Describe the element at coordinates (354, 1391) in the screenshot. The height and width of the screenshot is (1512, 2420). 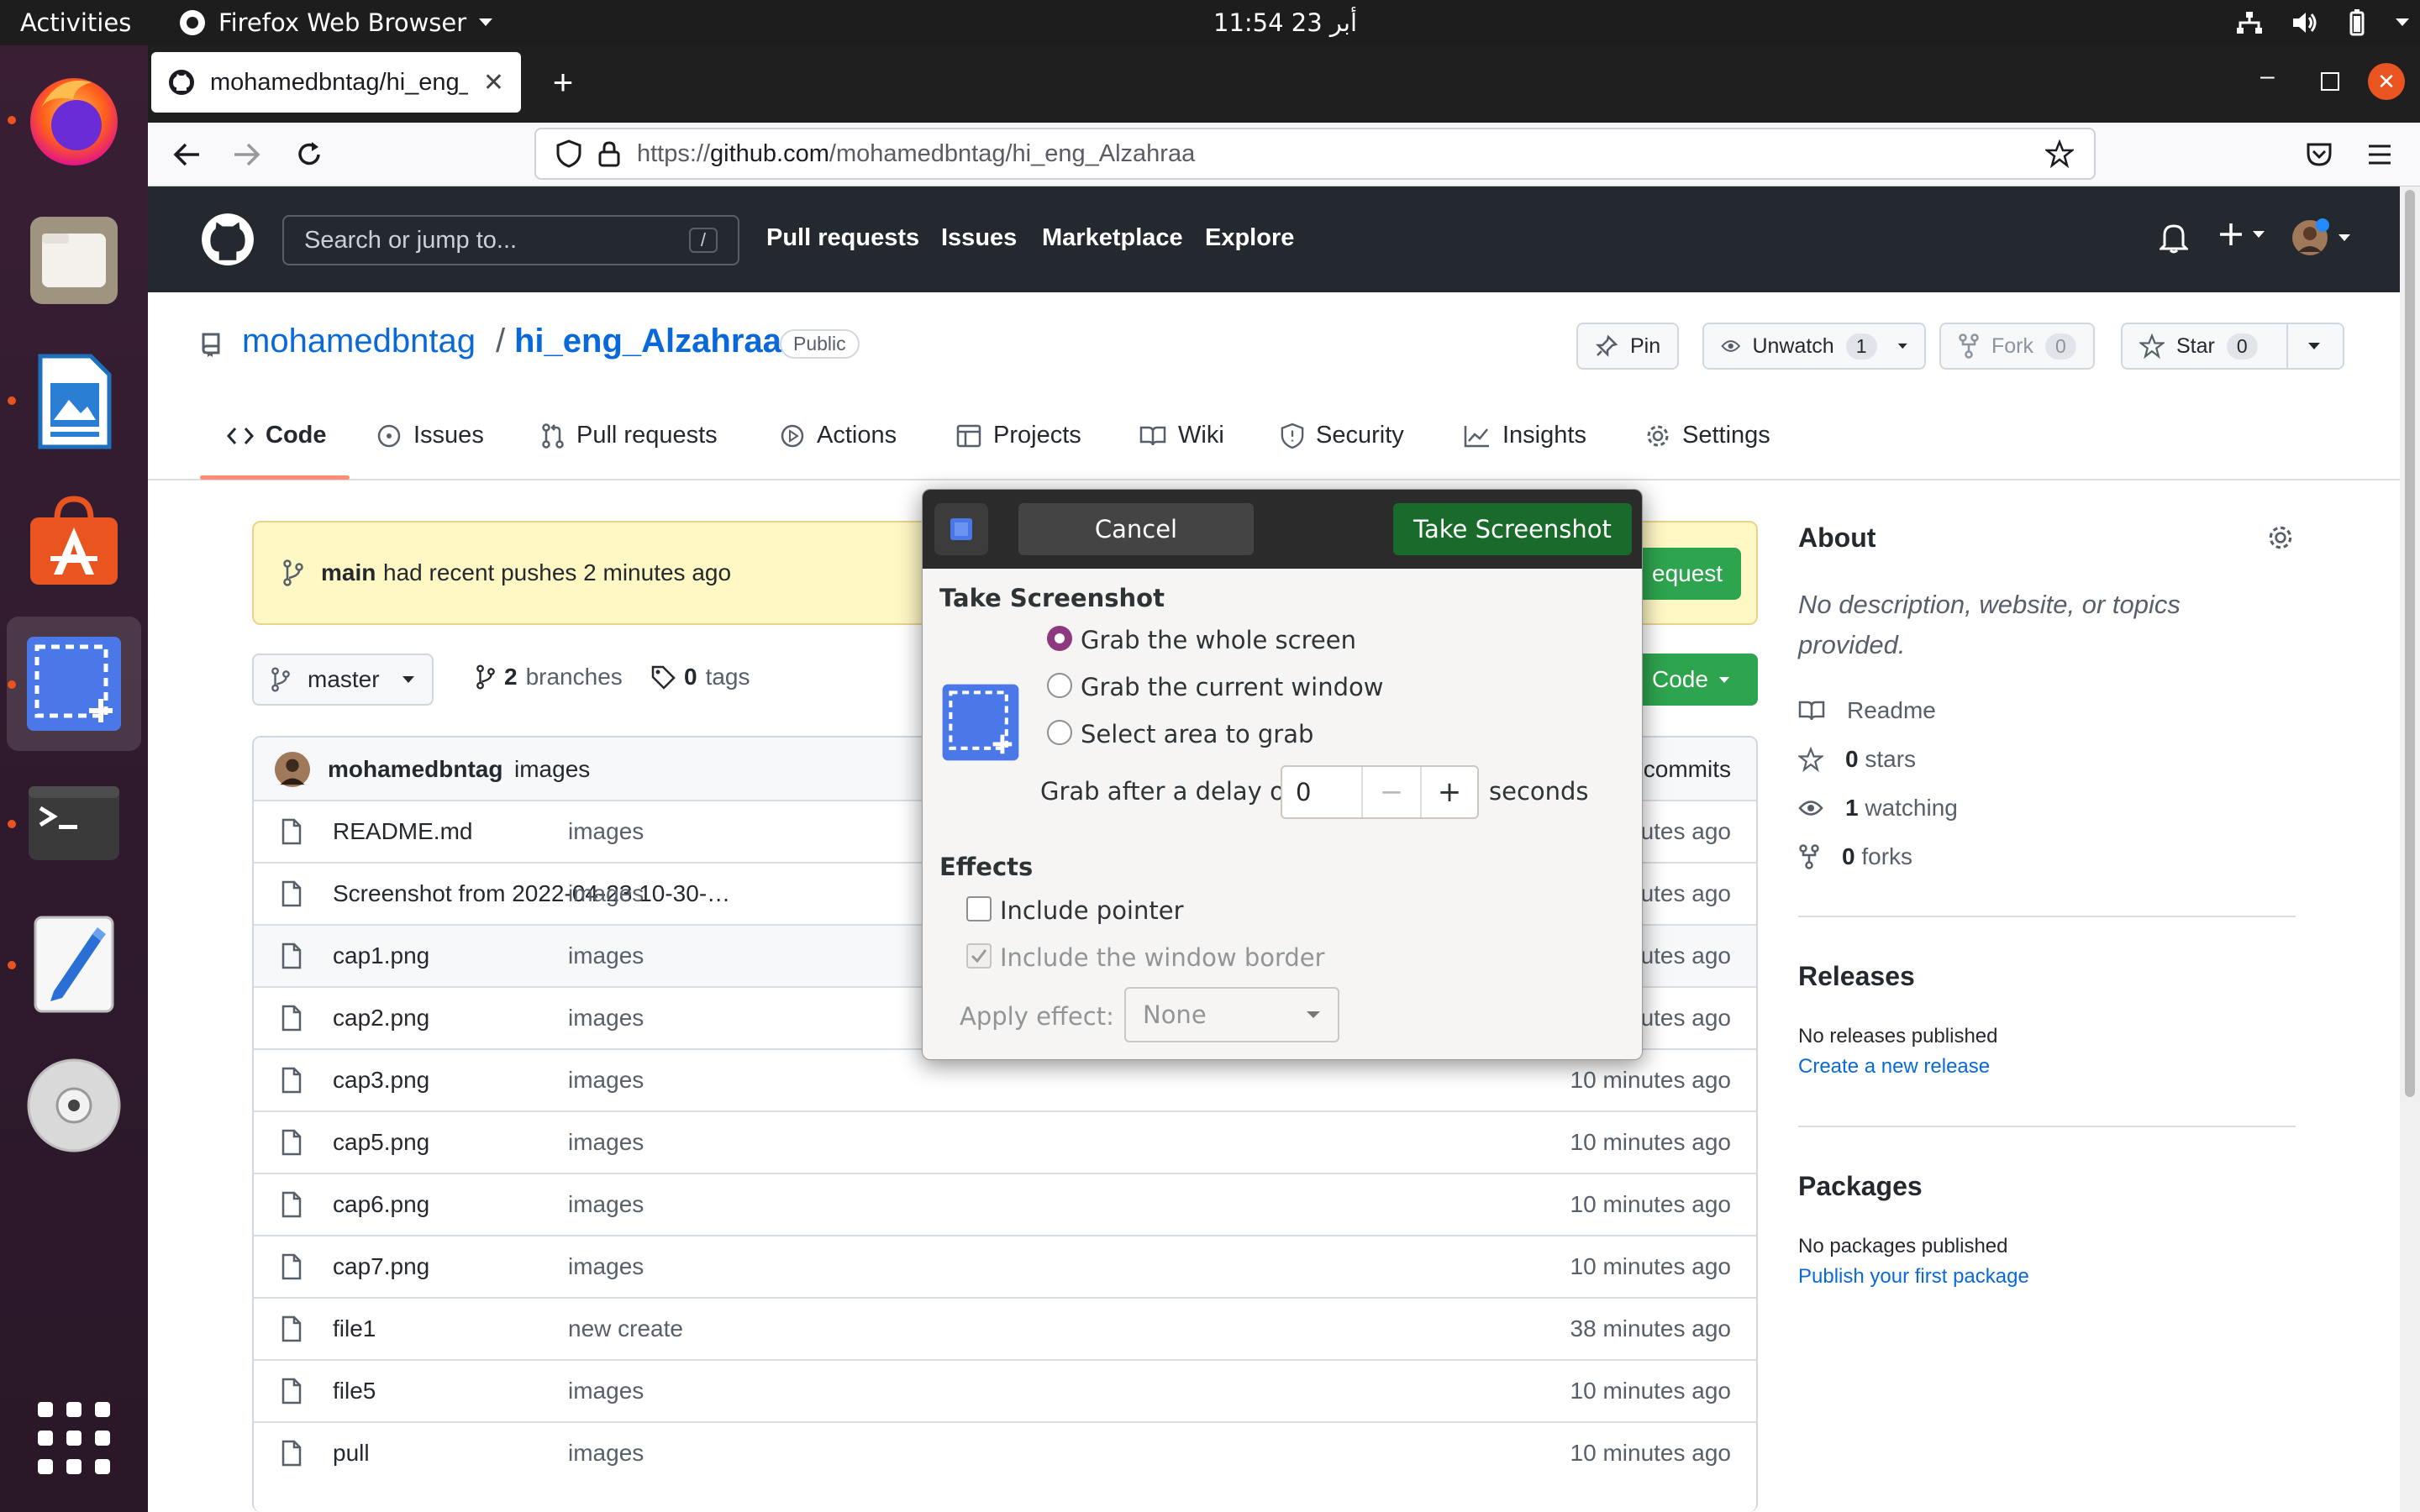
I see `file-name: file5` at that location.